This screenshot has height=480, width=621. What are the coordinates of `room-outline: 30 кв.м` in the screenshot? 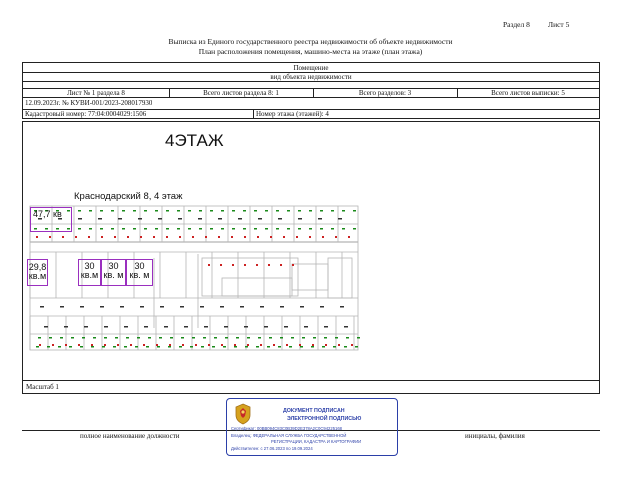 It's located at (89, 272).